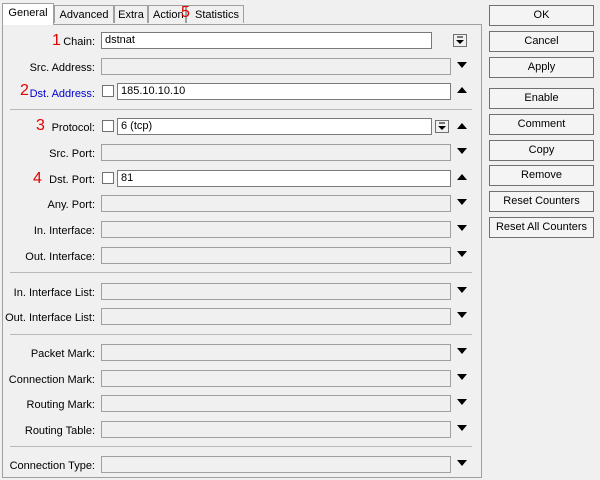  What do you see at coordinates (52, 466) in the screenshot?
I see `connection-type-label: Connection Type:` at bounding box center [52, 466].